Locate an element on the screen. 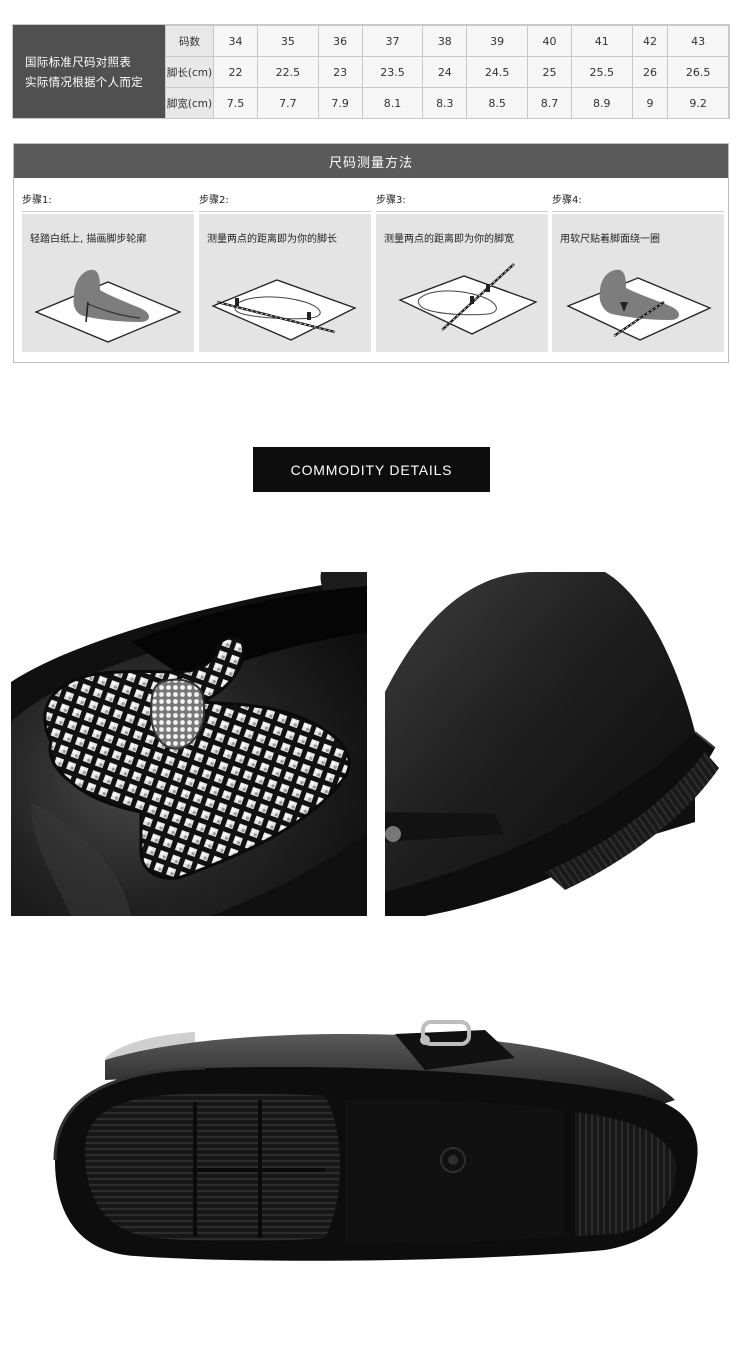  rhinestone-bow-image is located at coordinates (189, 744).